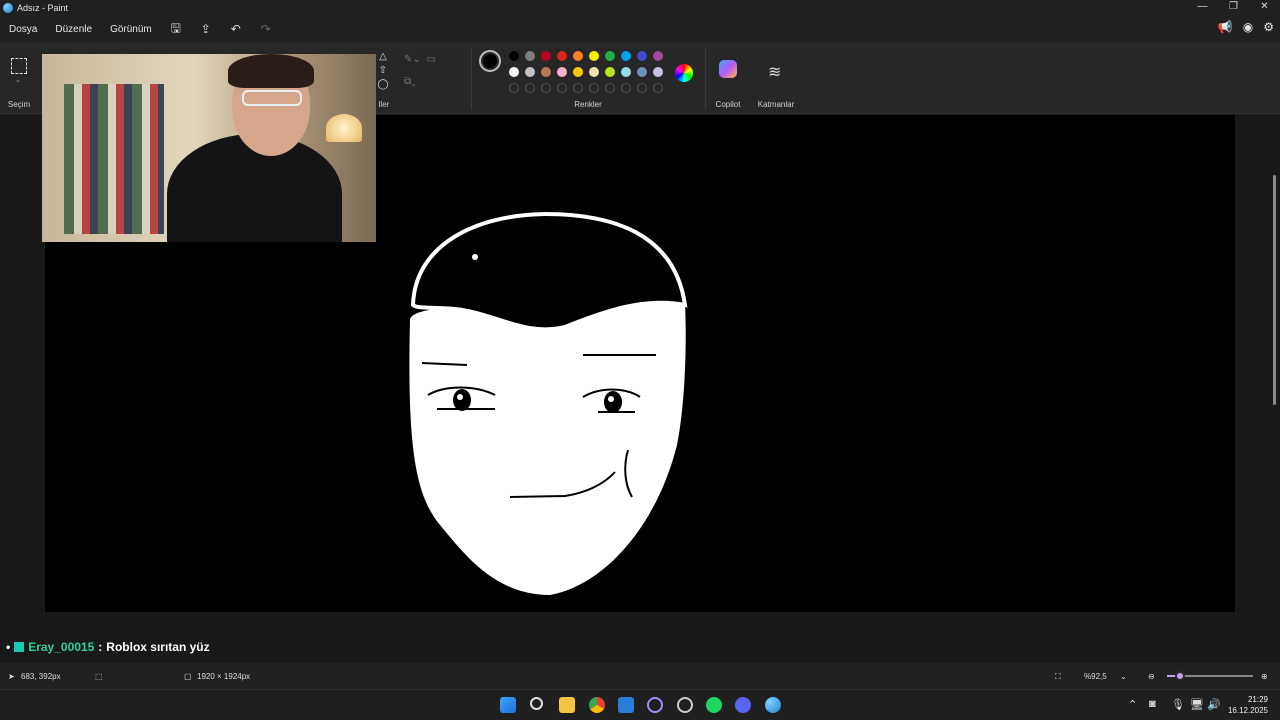 The height and width of the screenshot is (720, 1280). Describe the element at coordinates (714, 705) in the screenshot. I see `spotify-icon` at that location.